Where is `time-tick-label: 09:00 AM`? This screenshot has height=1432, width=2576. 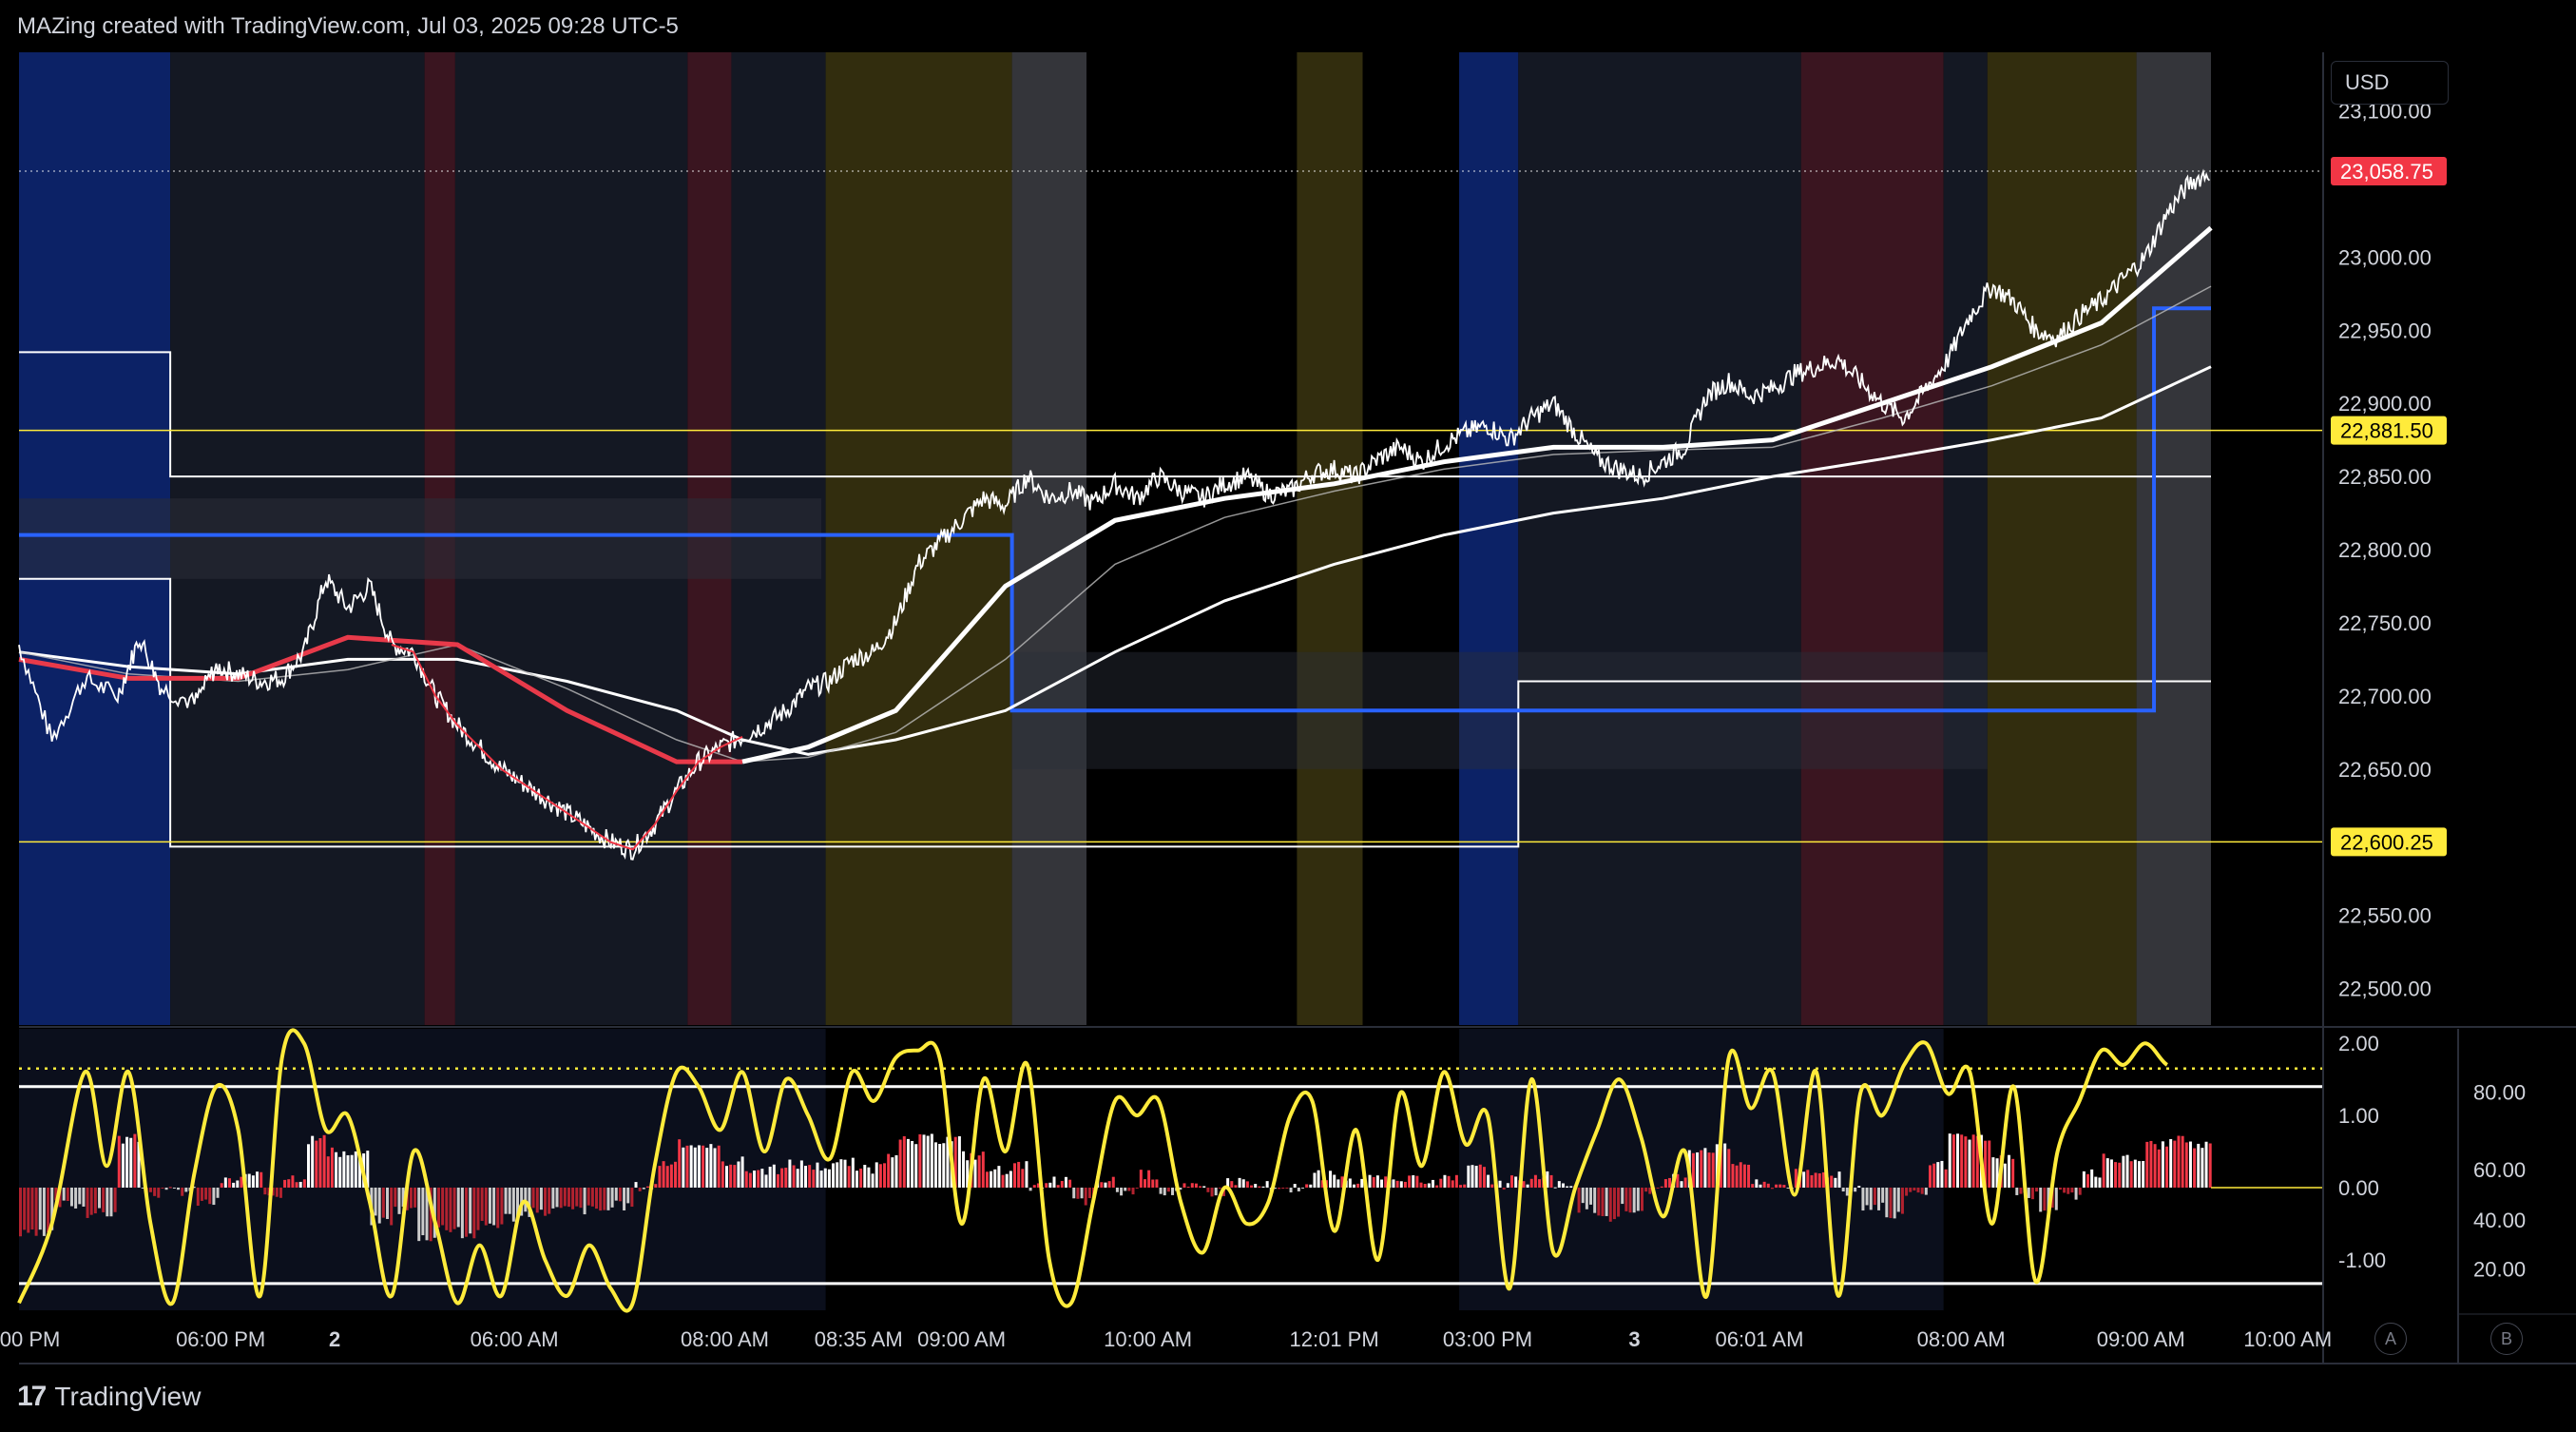
time-tick-label: 09:00 AM is located at coordinates (2141, 1339).